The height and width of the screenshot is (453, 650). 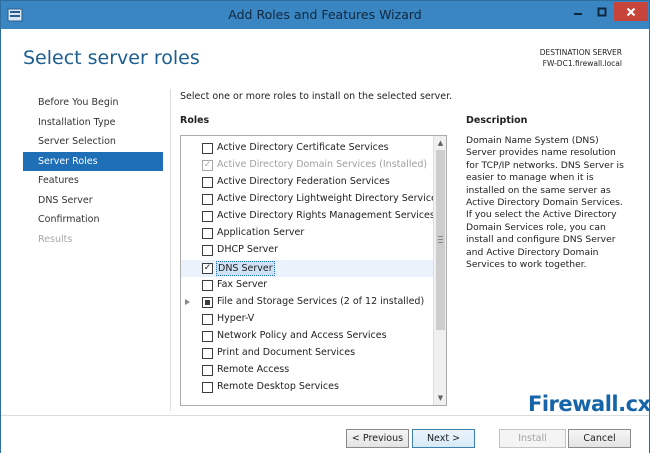 What do you see at coordinates (307, 370) in the screenshot?
I see `list-item: Remote Access` at bounding box center [307, 370].